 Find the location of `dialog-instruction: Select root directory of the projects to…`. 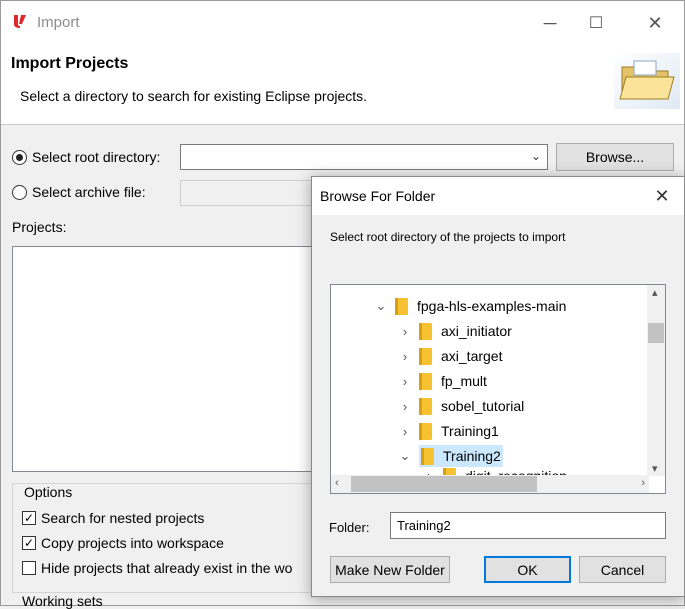

dialog-instruction: Select root directory of the projects to… is located at coordinates (448, 237).